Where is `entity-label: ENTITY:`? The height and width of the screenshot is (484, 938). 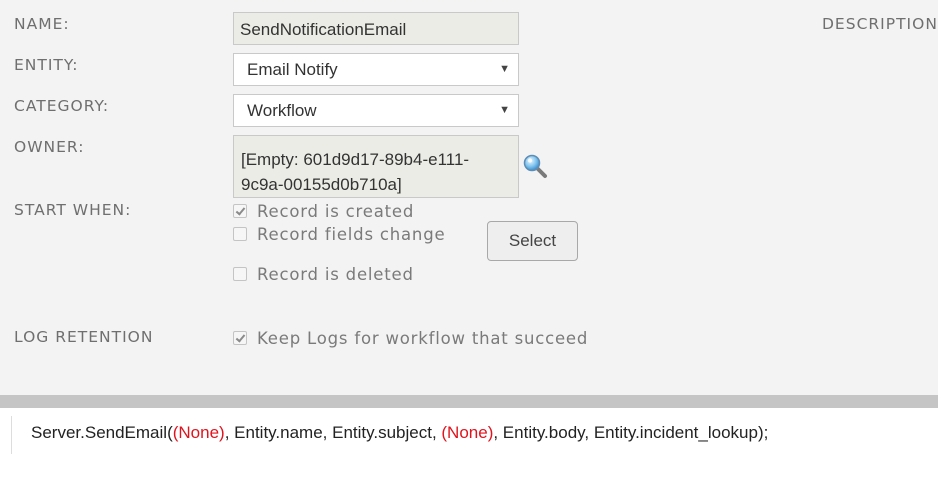
entity-label: ENTITY: is located at coordinates (46, 65).